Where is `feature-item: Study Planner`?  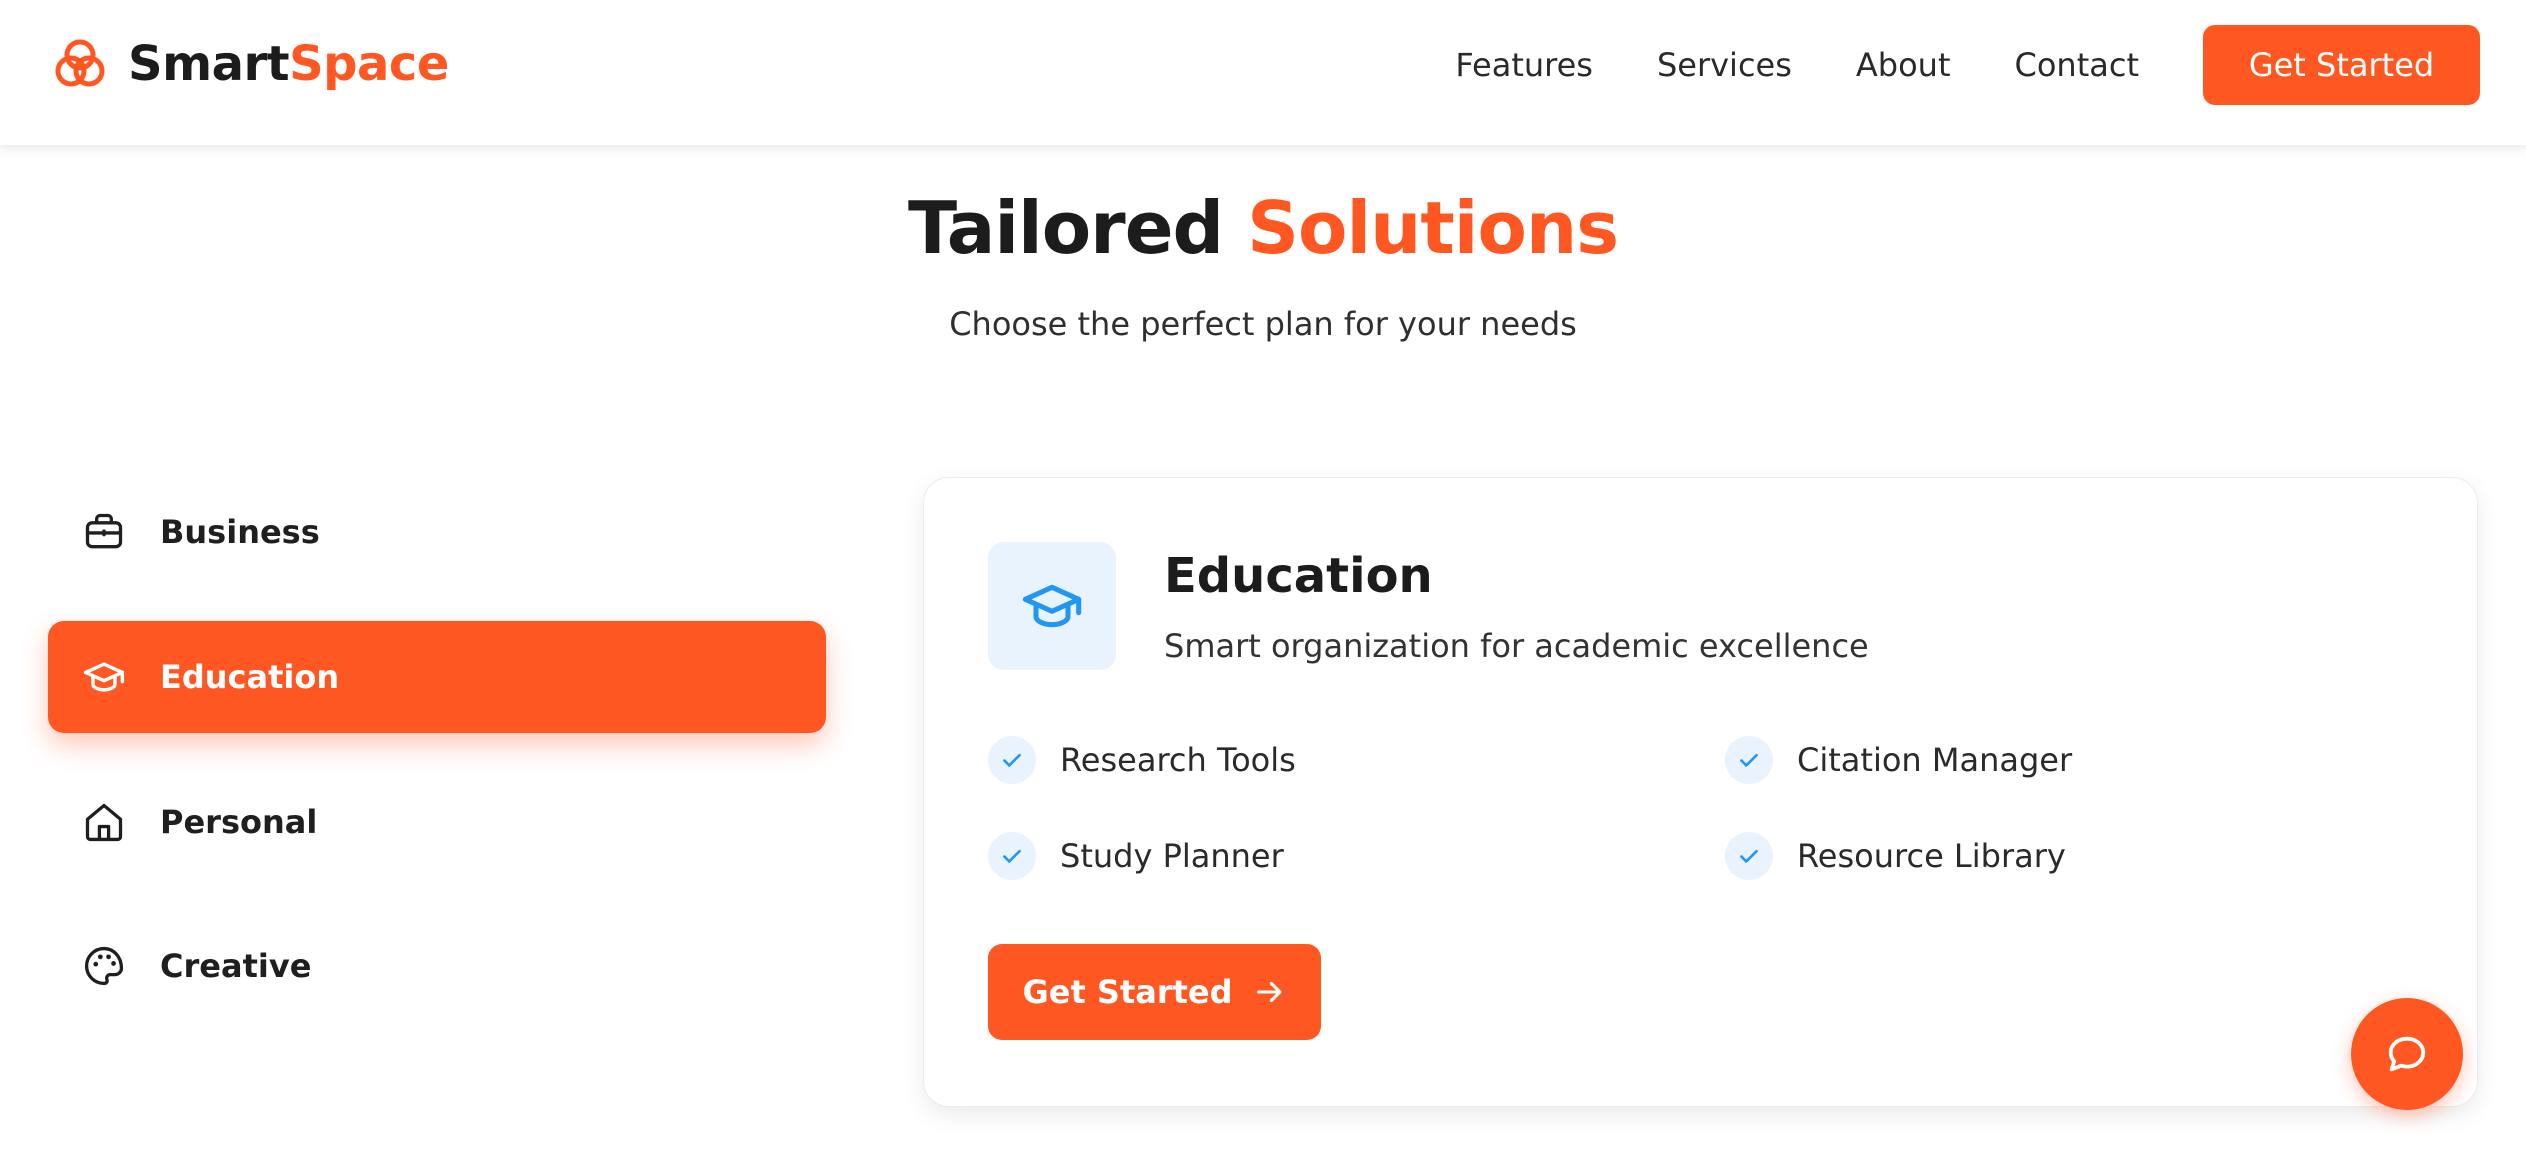 feature-item: Study Planner is located at coordinates (1136, 856).